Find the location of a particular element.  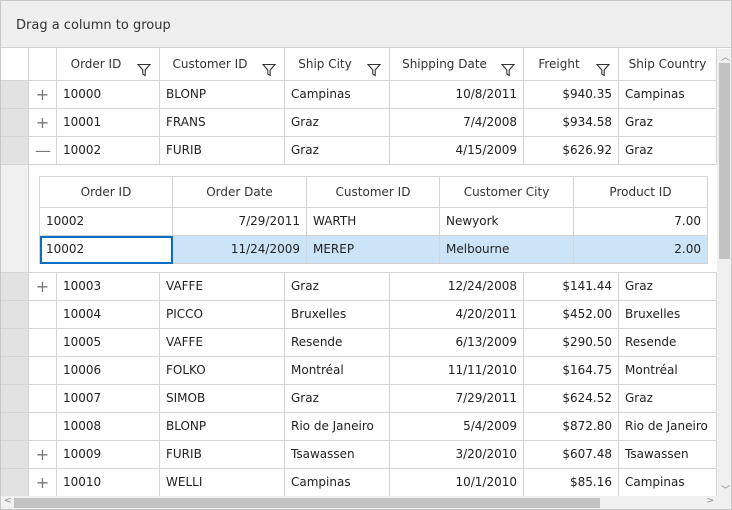

grid-cell: $940.35 is located at coordinates (571, 95).